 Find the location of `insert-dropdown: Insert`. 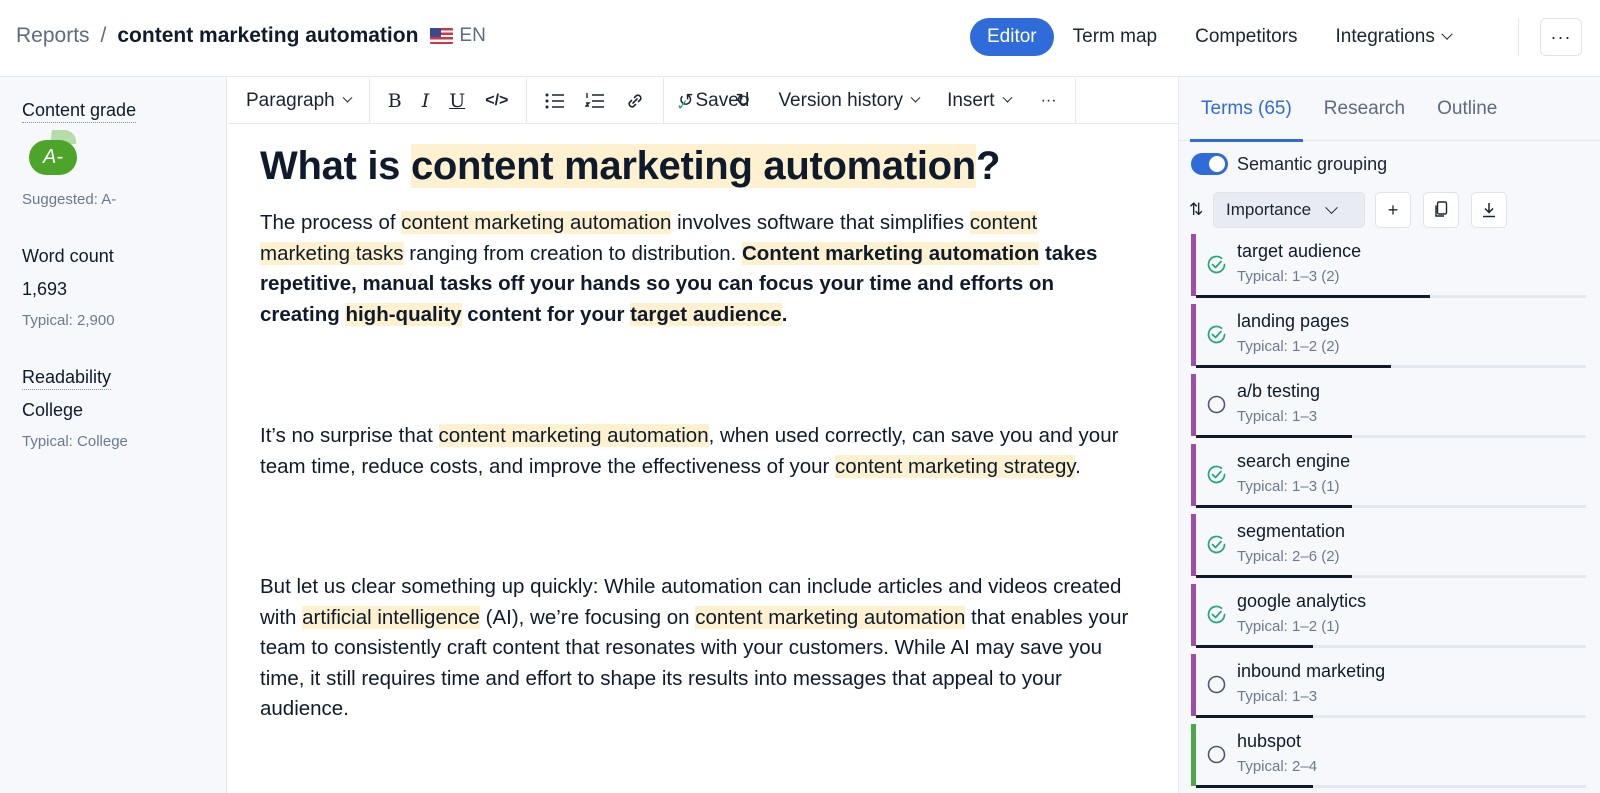

insert-dropdown: Insert is located at coordinates (979, 101).